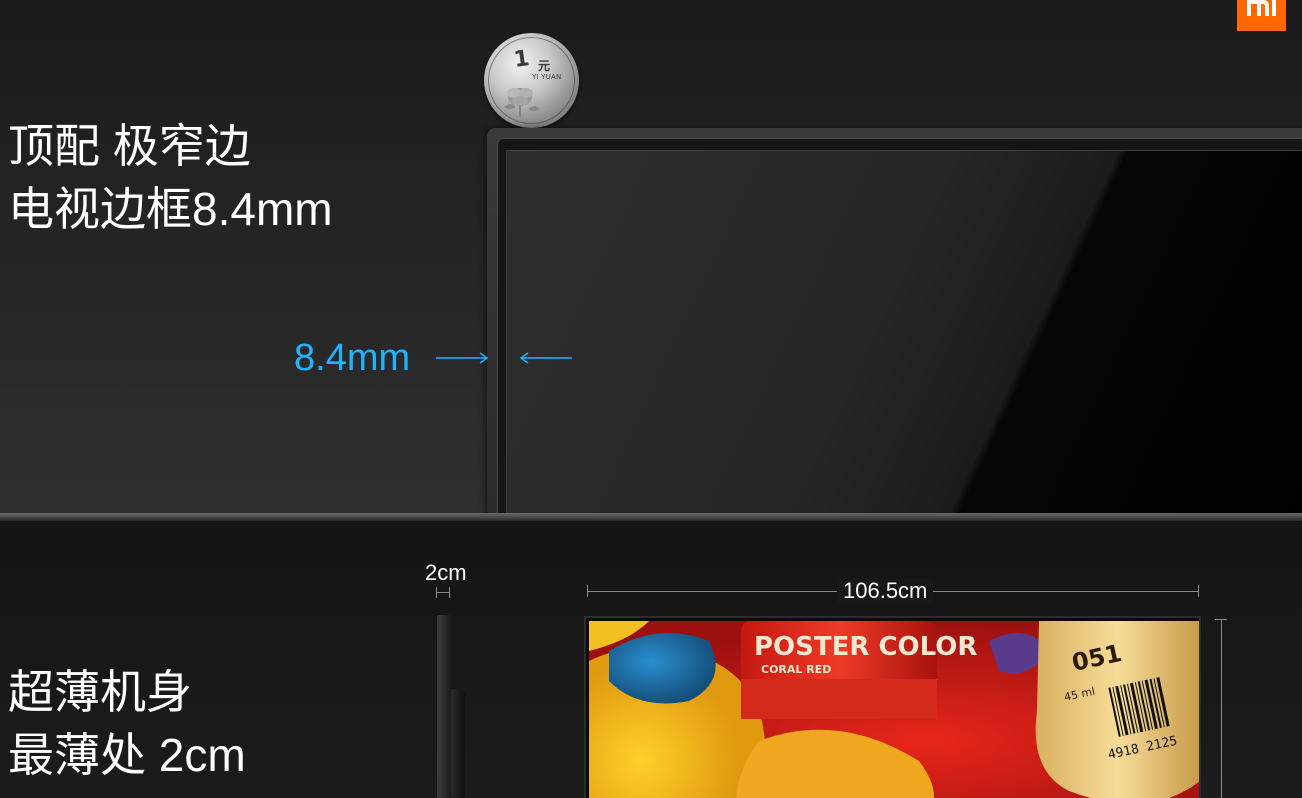 This screenshot has height=798, width=1302. Describe the element at coordinates (352, 358) in the screenshot. I see `bezel-measure-label: 8.4mm` at that location.